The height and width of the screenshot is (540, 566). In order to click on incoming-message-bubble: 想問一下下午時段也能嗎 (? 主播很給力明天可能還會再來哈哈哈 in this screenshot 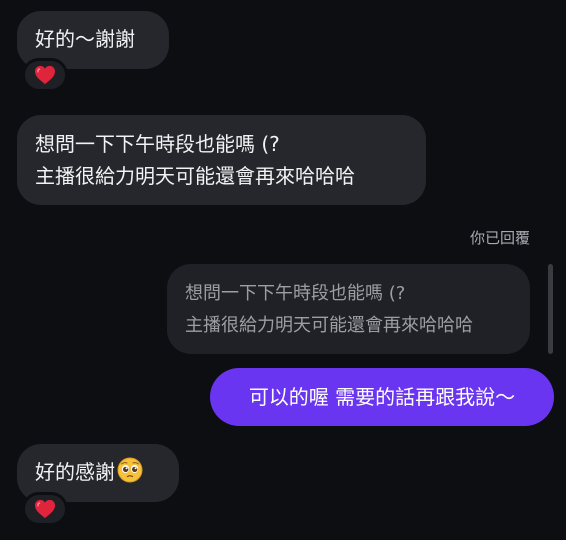, I will do `click(221, 160)`.